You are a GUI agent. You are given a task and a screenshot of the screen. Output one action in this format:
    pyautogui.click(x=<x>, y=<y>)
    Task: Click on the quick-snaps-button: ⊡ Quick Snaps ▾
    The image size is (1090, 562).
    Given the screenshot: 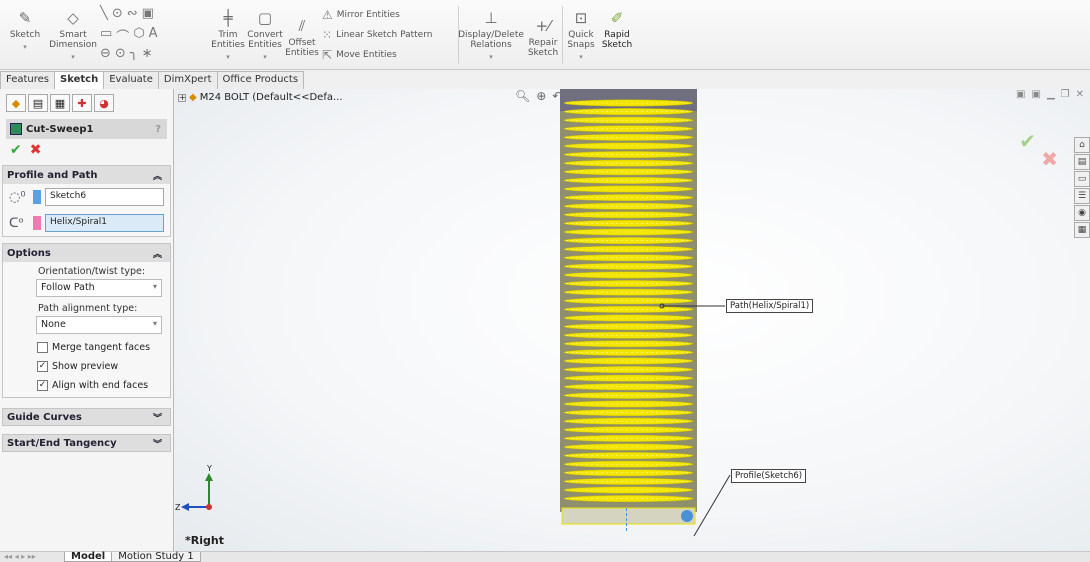 What is the action you would take?
    pyautogui.click(x=581, y=35)
    